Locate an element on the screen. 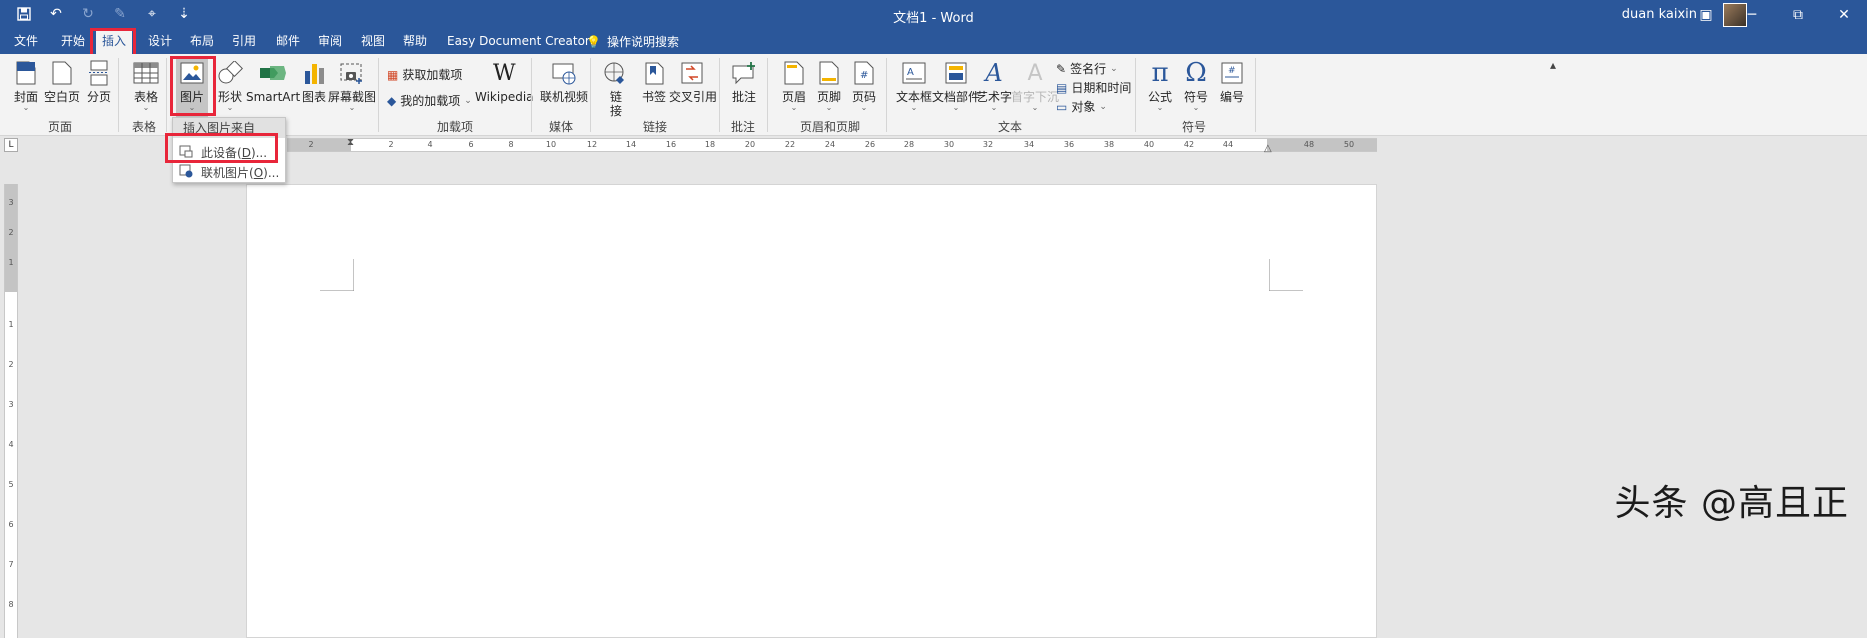  comment-button: 批注 is located at coordinates (744, 81).